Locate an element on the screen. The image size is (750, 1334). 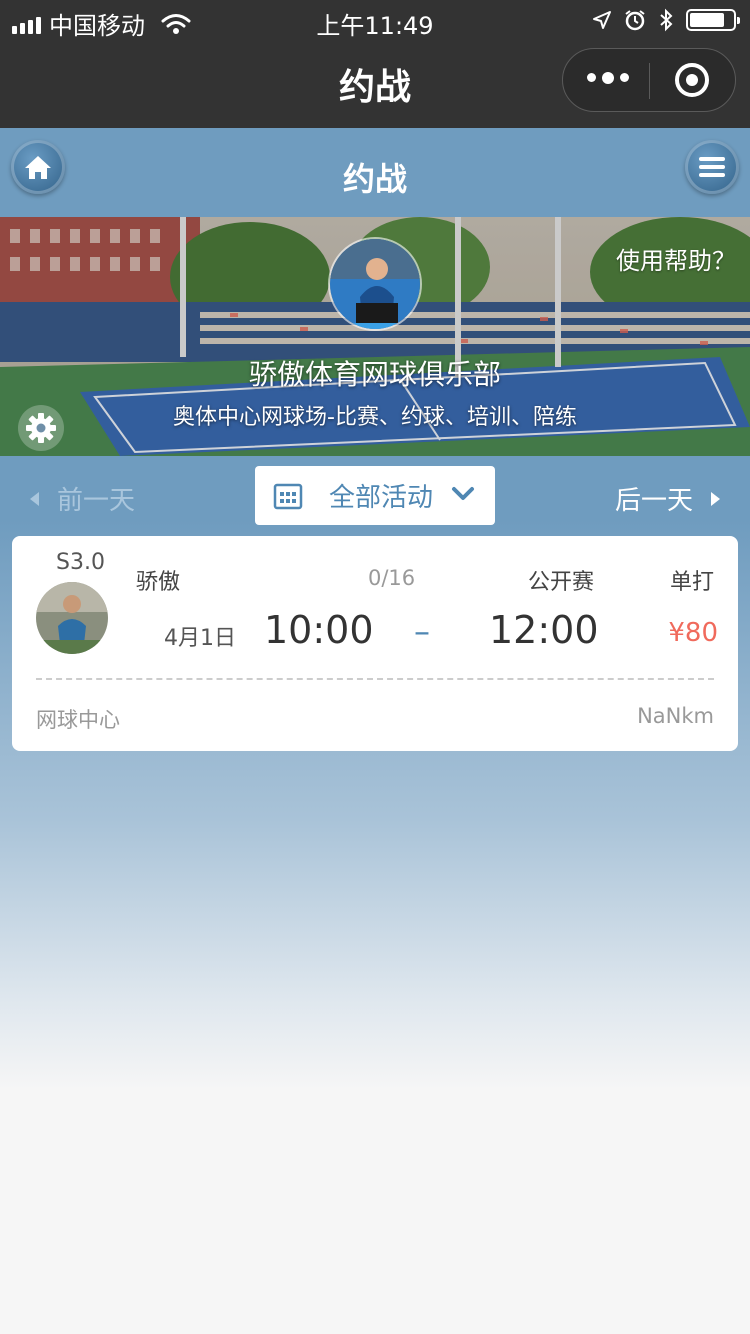
level-badge: S3.0 is located at coordinates (80, 562).